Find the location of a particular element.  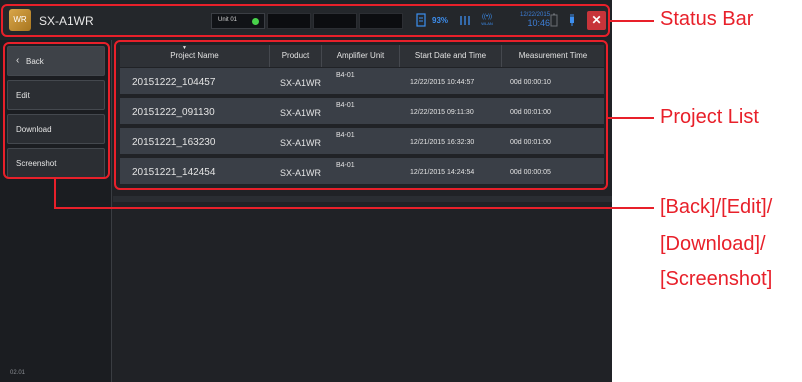

buttons-leader-vertical is located at coordinates (55, 193).